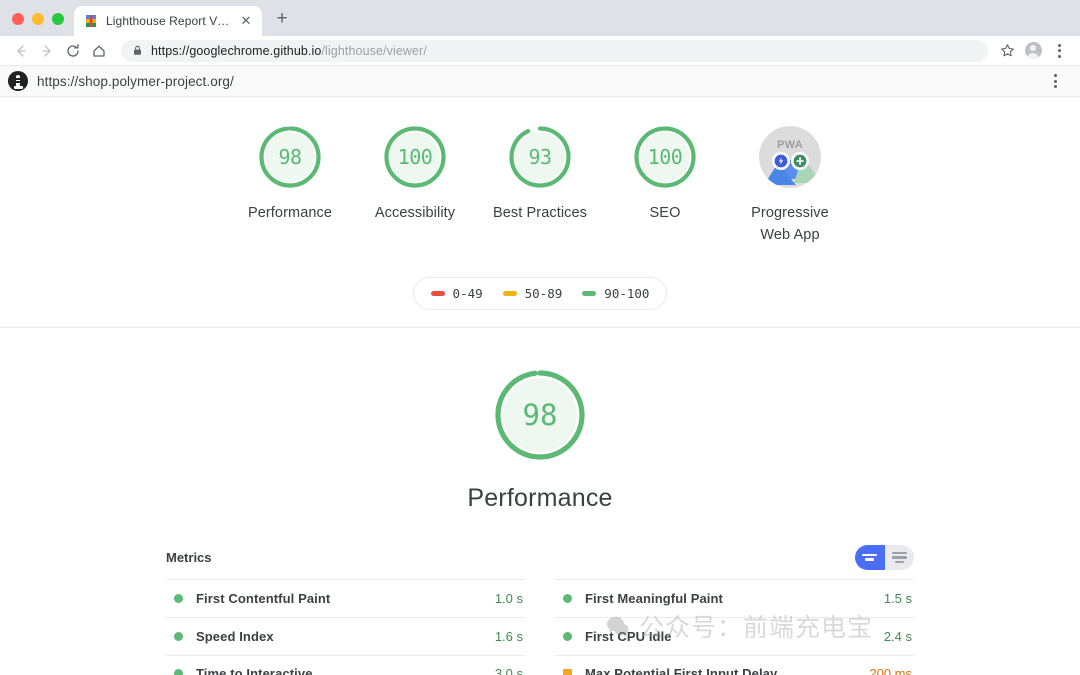 Image resolution: width=1080 pixels, height=675 pixels. I want to click on metric-row: First Contentful Paint 1.0 s, so click(345, 597).